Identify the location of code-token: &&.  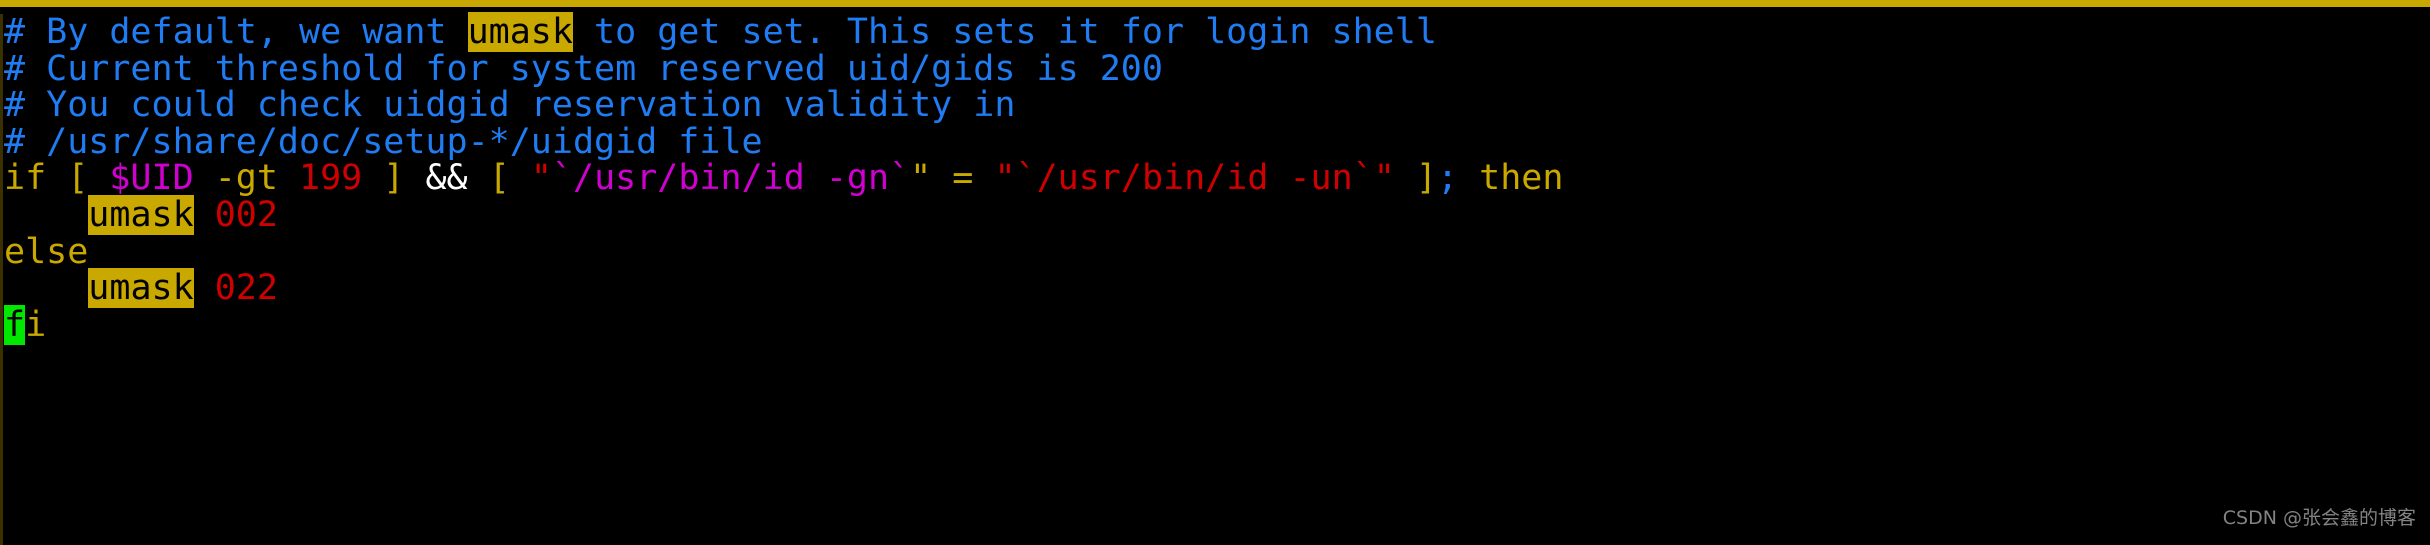
(446, 178).